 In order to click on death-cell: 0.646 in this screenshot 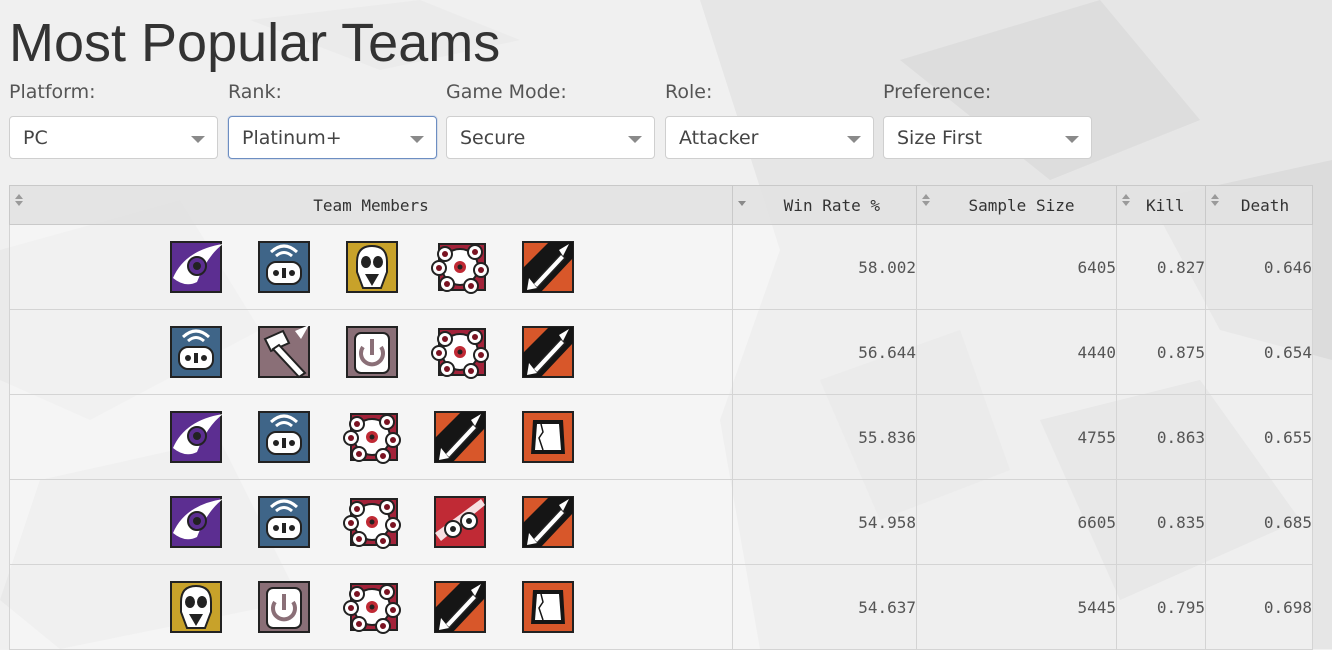, I will do `click(1259, 267)`.